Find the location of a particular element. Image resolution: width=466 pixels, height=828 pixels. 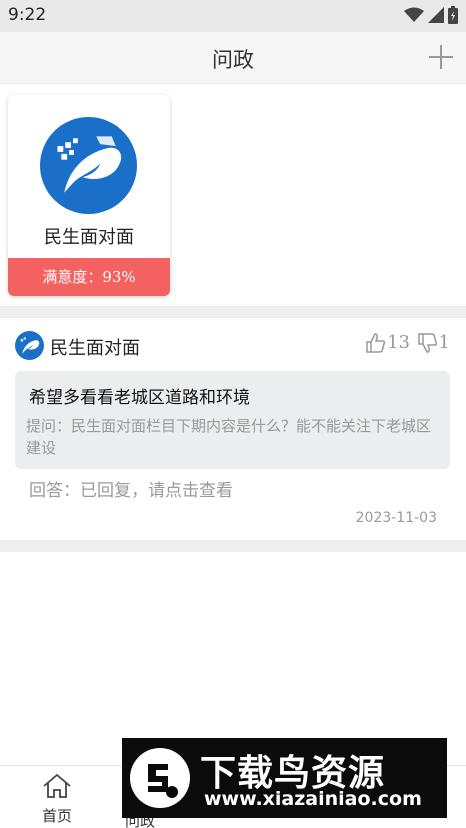

wifi-icon is located at coordinates (414, 14).